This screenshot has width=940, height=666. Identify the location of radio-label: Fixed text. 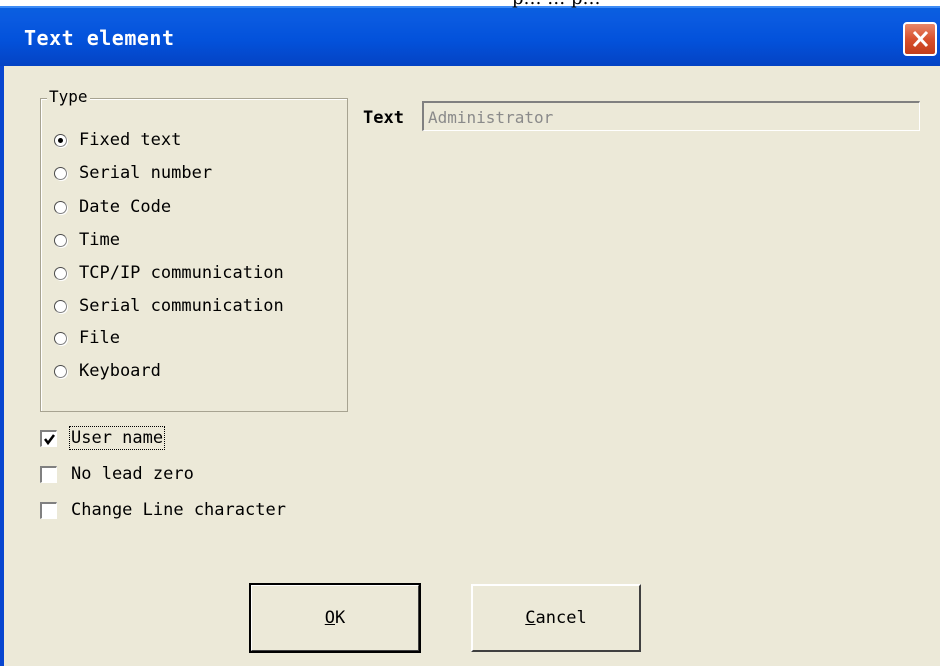
(130, 140).